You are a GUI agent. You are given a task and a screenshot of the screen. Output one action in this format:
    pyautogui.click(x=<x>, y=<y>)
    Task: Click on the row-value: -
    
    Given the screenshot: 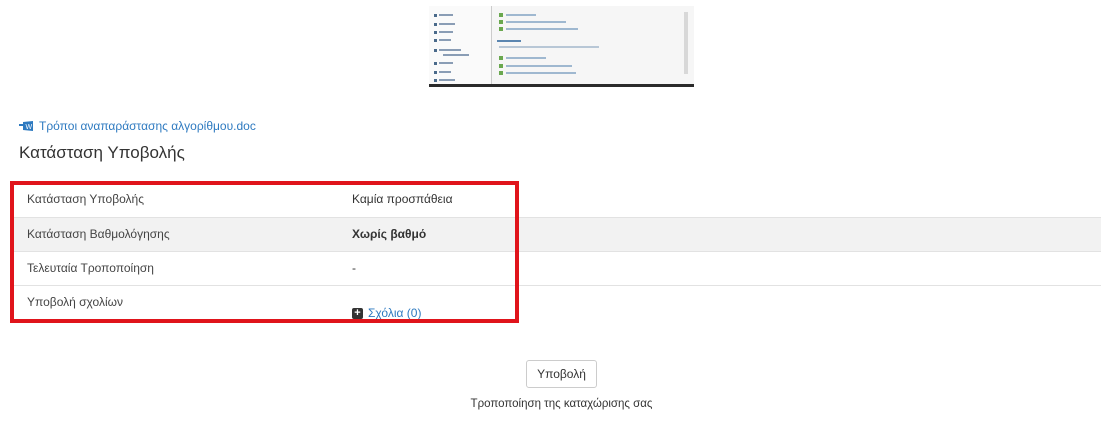 What is the action you would take?
    pyautogui.click(x=354, y=268)
    